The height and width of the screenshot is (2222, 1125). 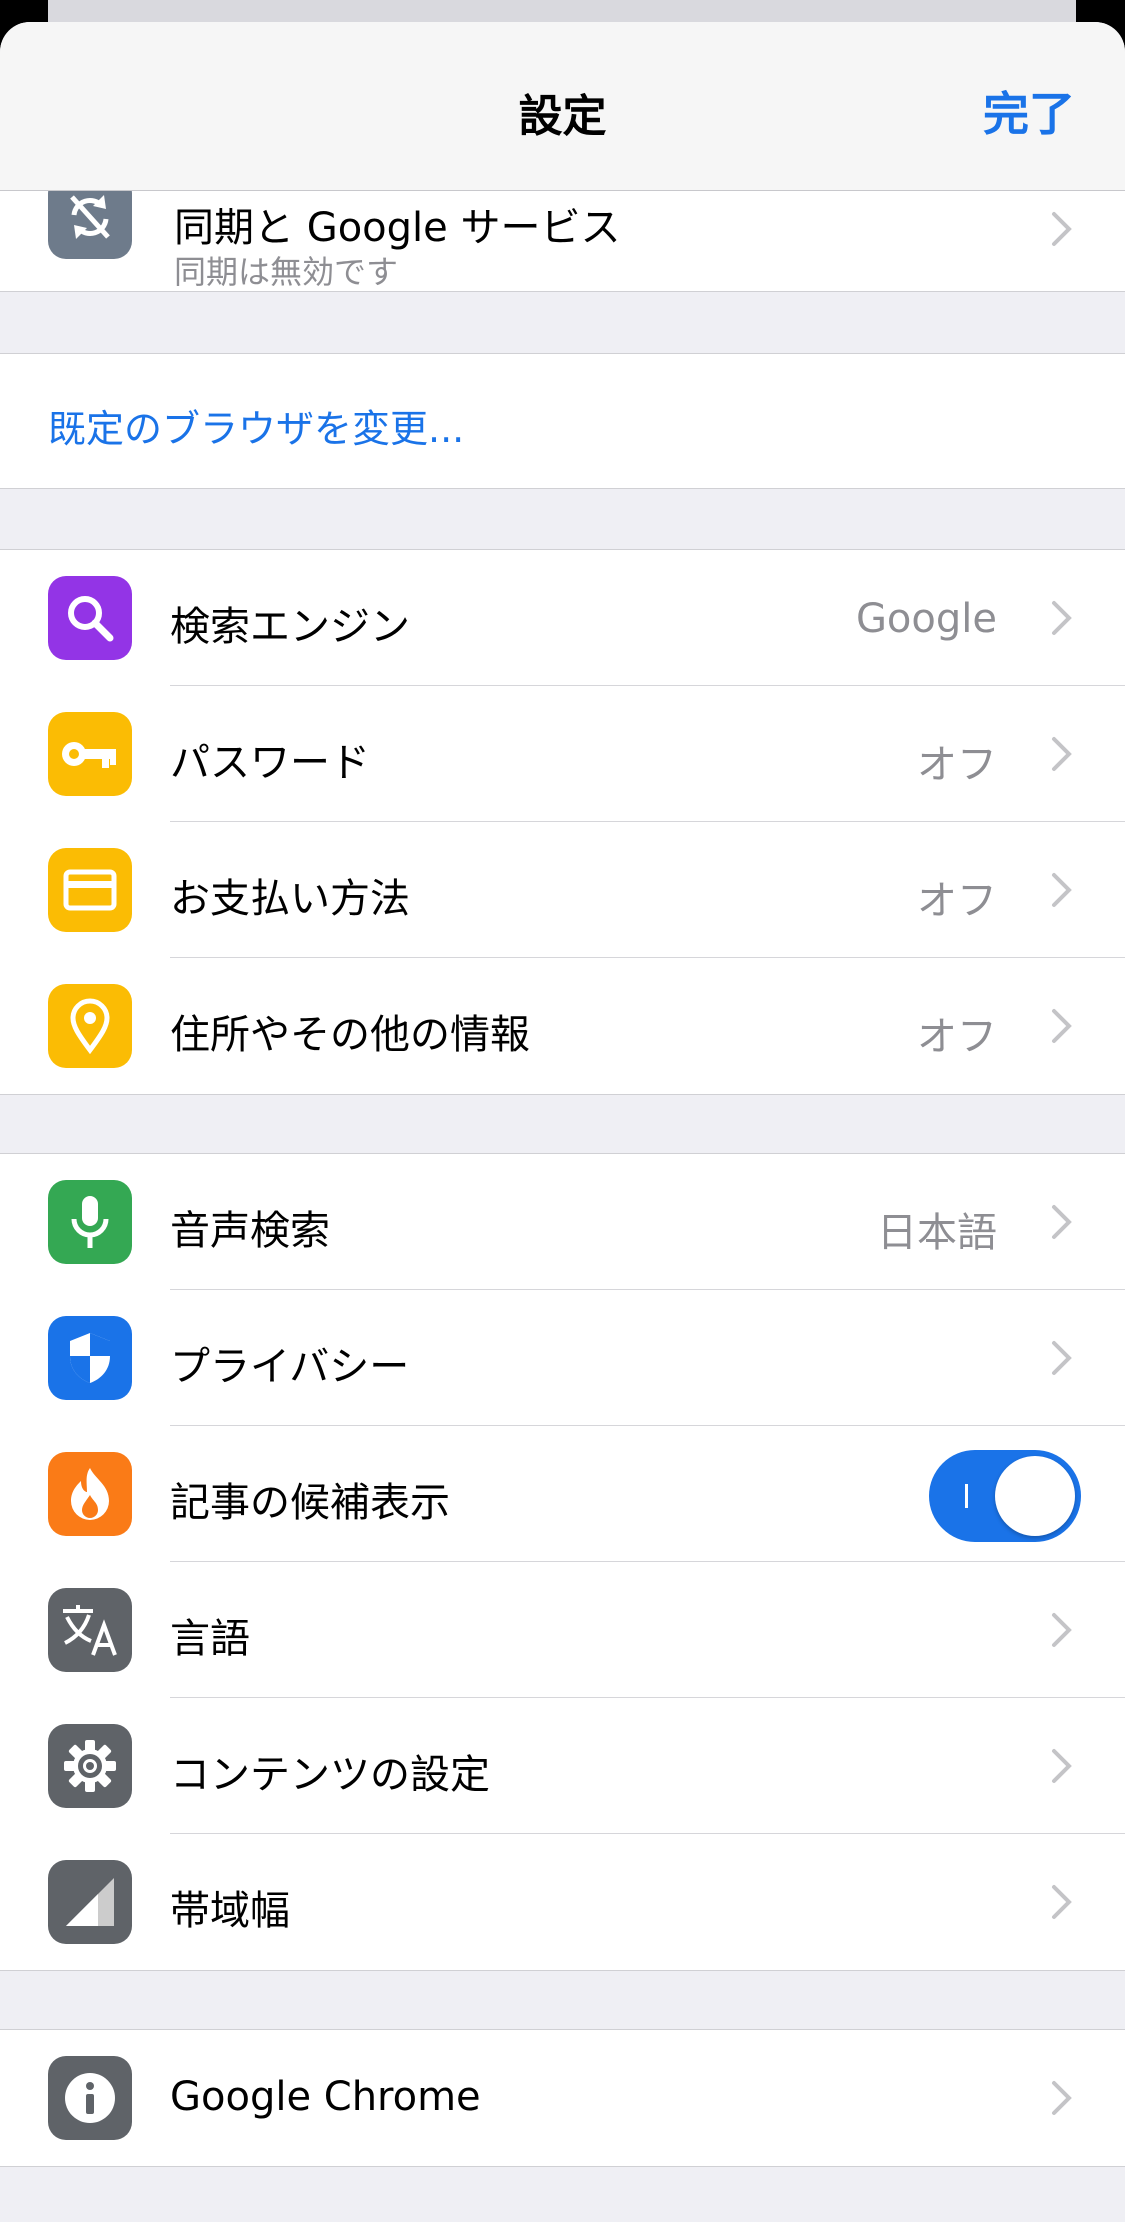 I want to click on search-engine-label: 検索エンジン, so click(x=290, y=627).